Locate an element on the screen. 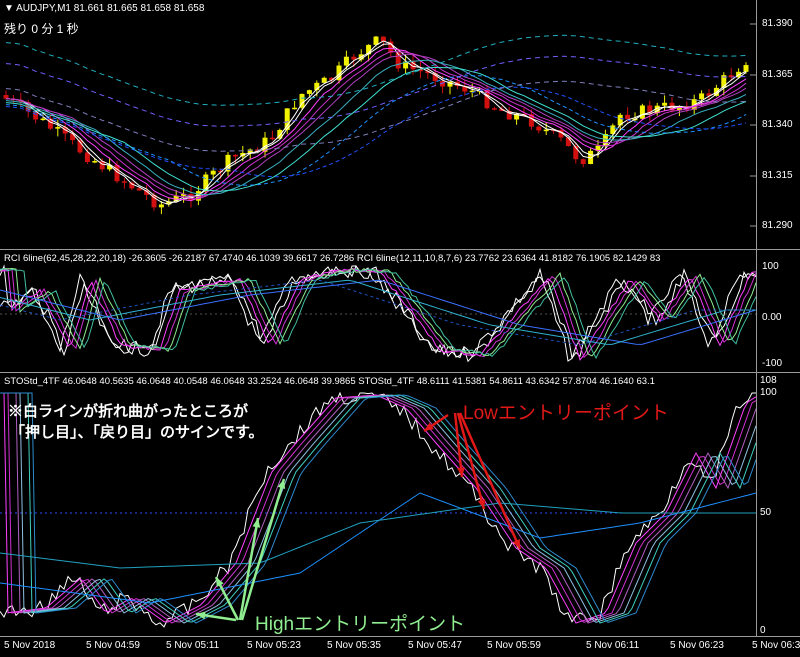  rci-tick: 0.00 is located at coordinates (772, 317).